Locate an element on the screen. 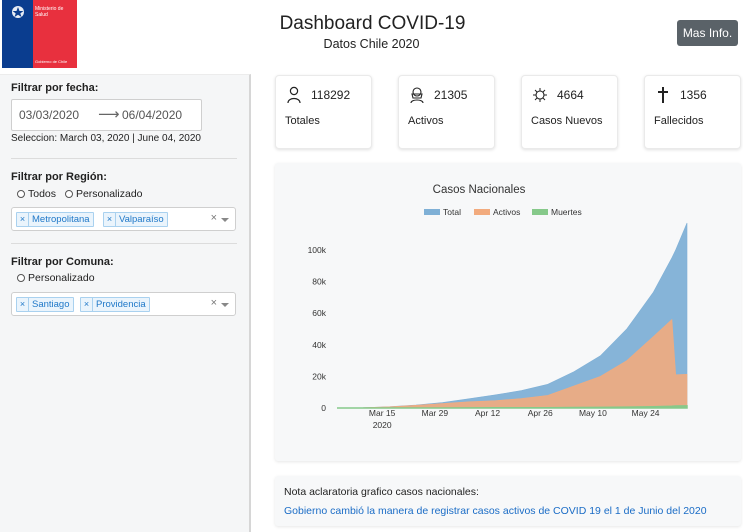  more-info-button: Mas Info. is located at coordinates (707, 33).